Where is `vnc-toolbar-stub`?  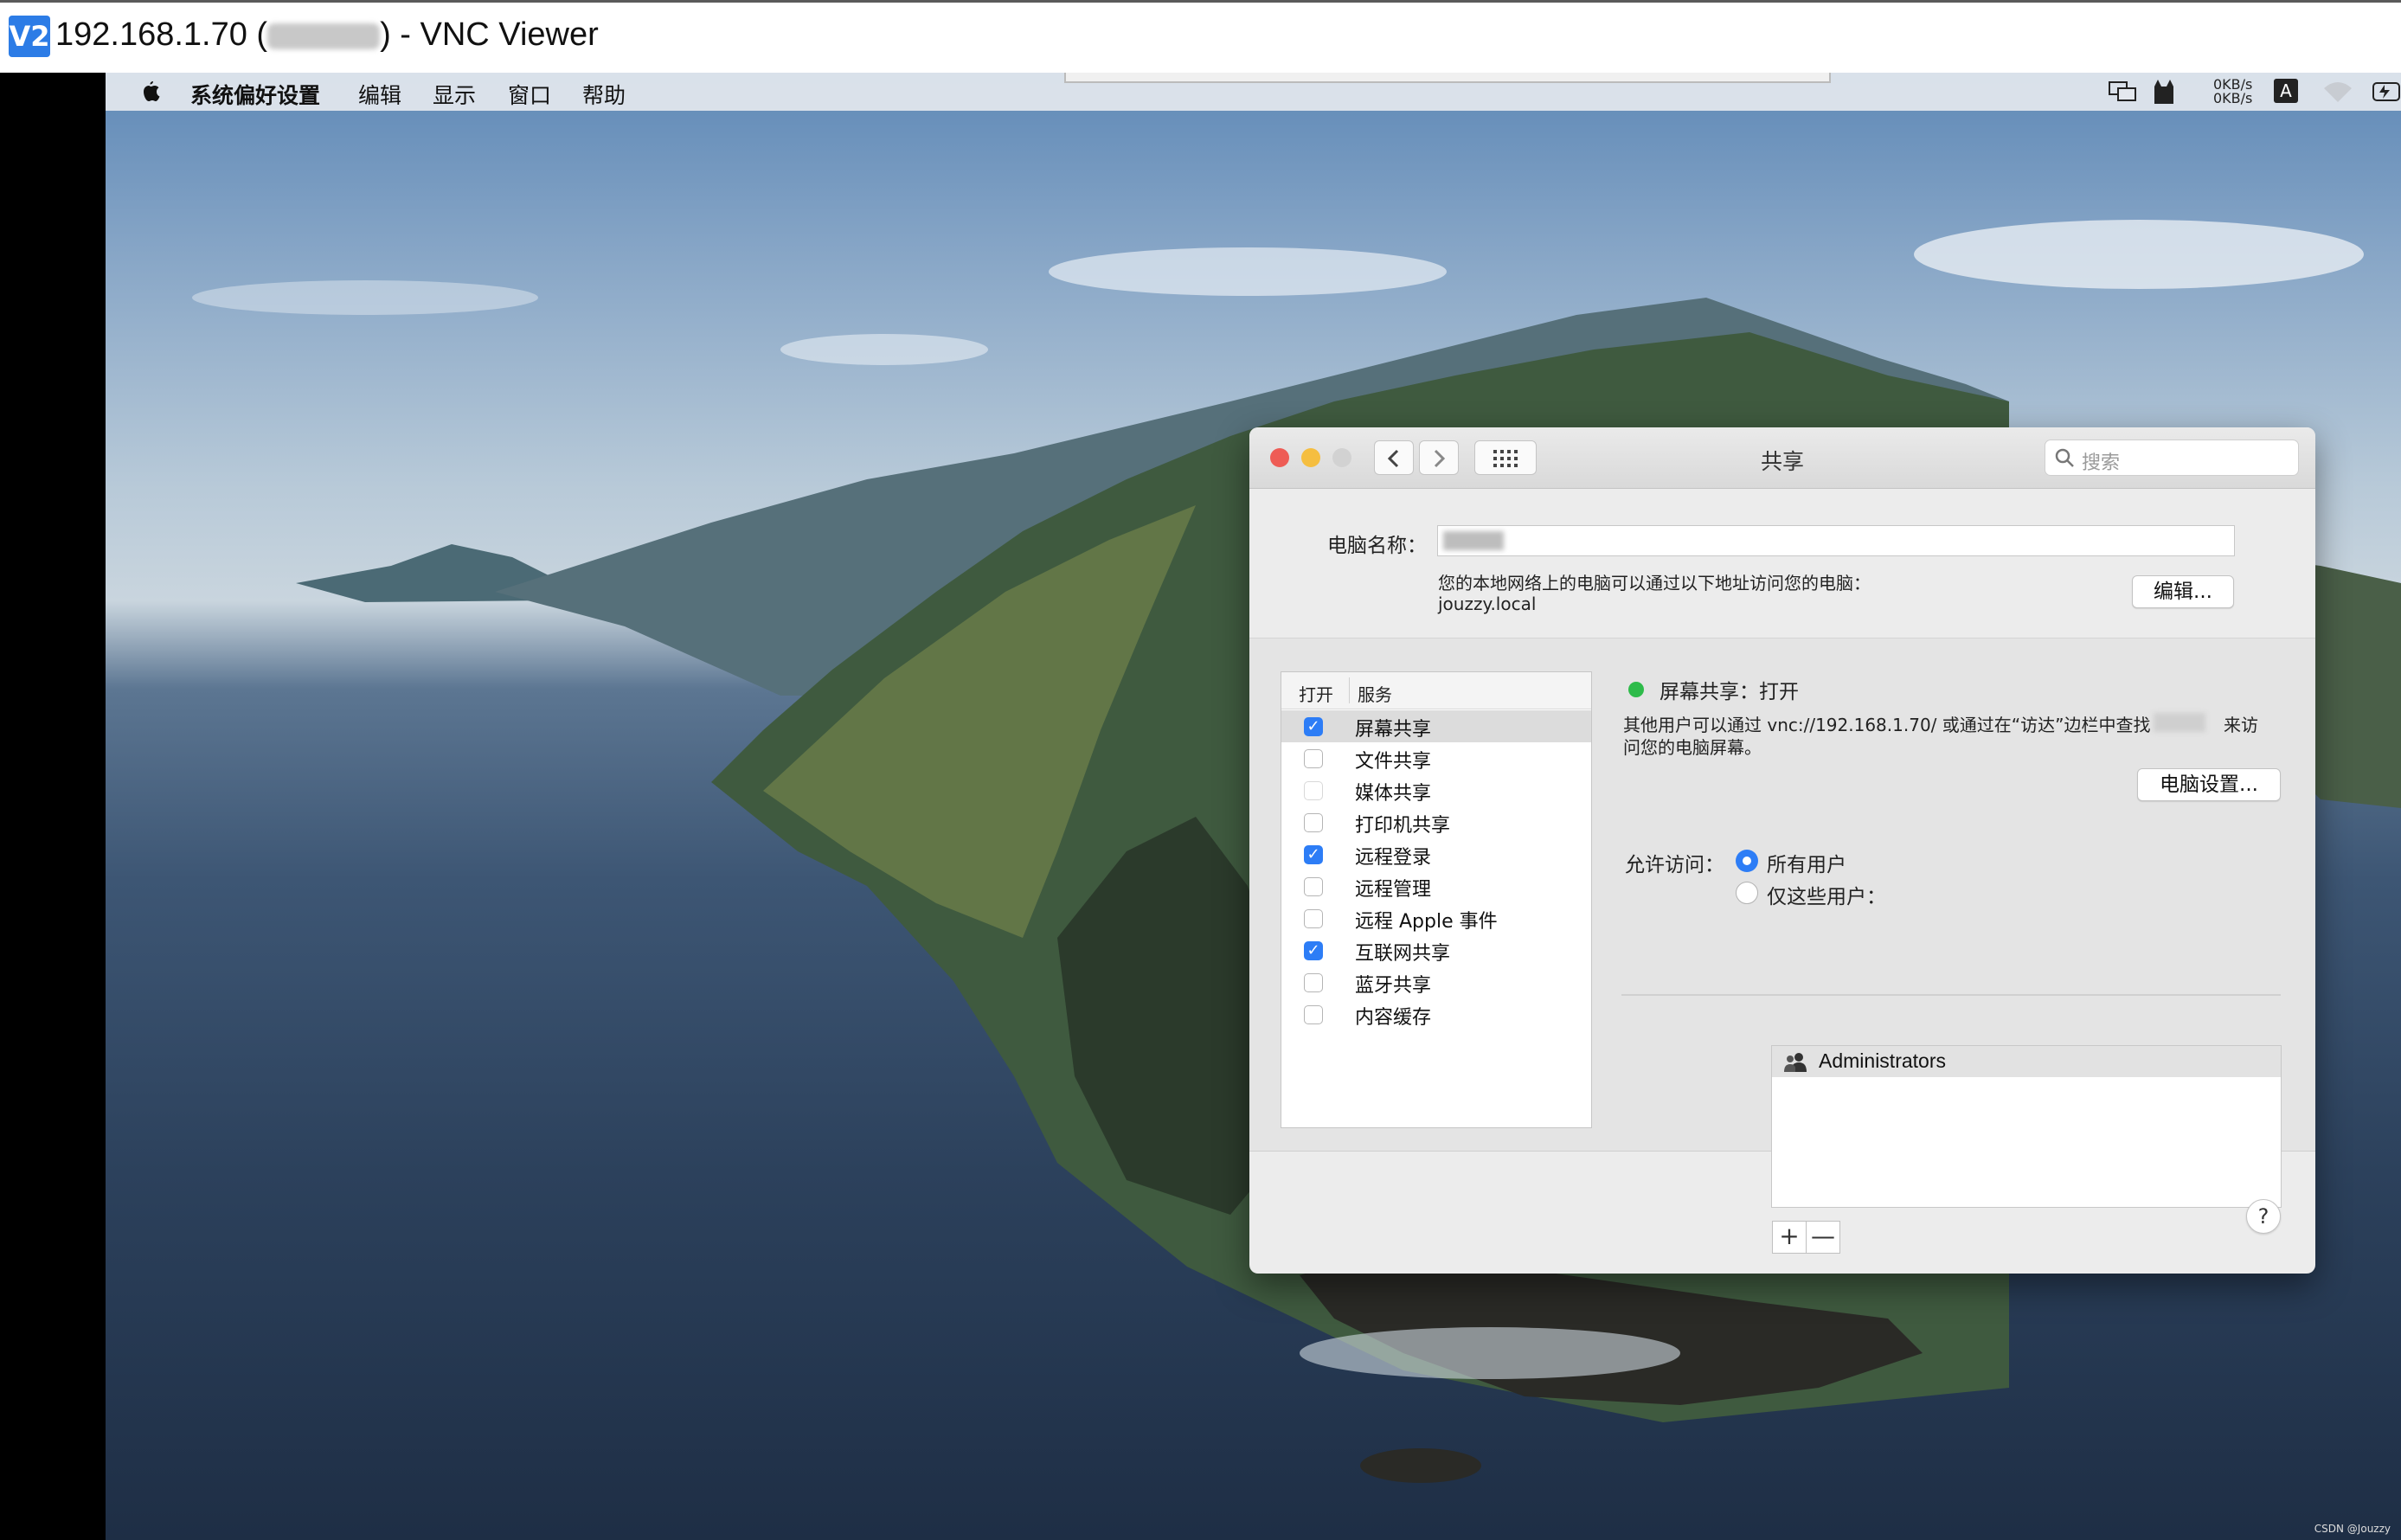 vnc-toolbar-stub is located at coordinates (1447, 78).